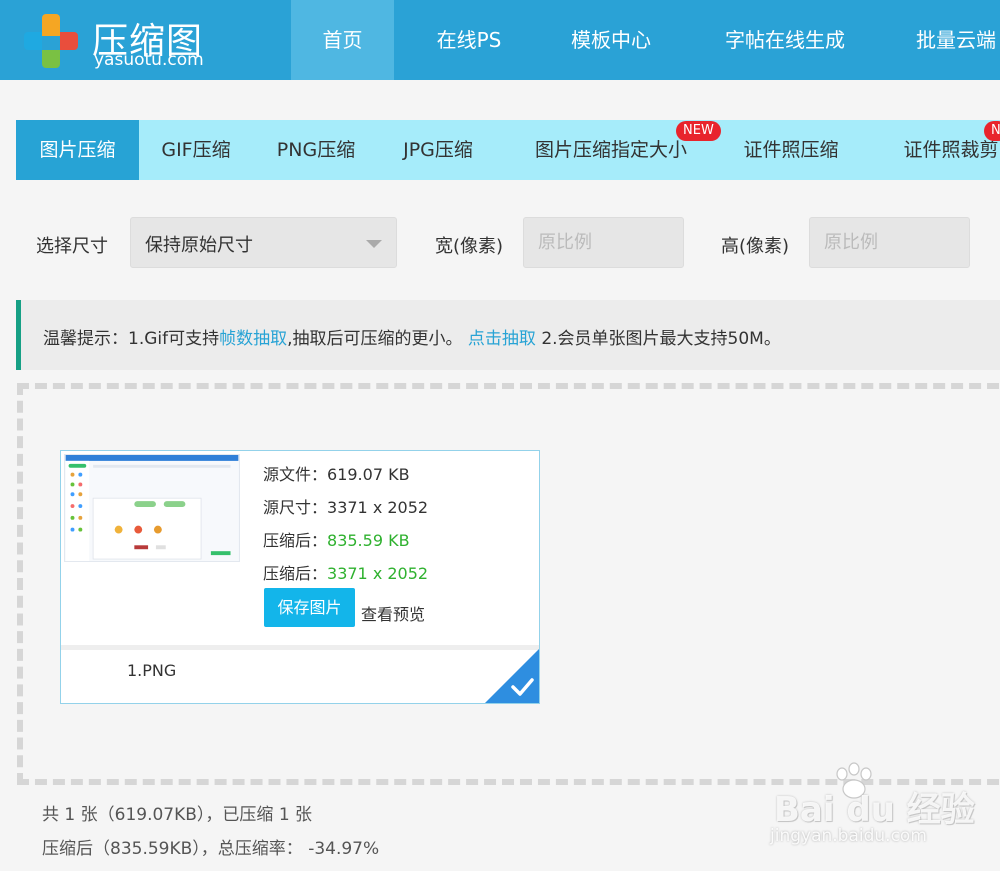 This screenshot has width=1000, height=871. What do you see at coordinates (77, 150) in the screenshot?
I see `tab-image-compress: 图片压缩` at bounding box center [77, 150].